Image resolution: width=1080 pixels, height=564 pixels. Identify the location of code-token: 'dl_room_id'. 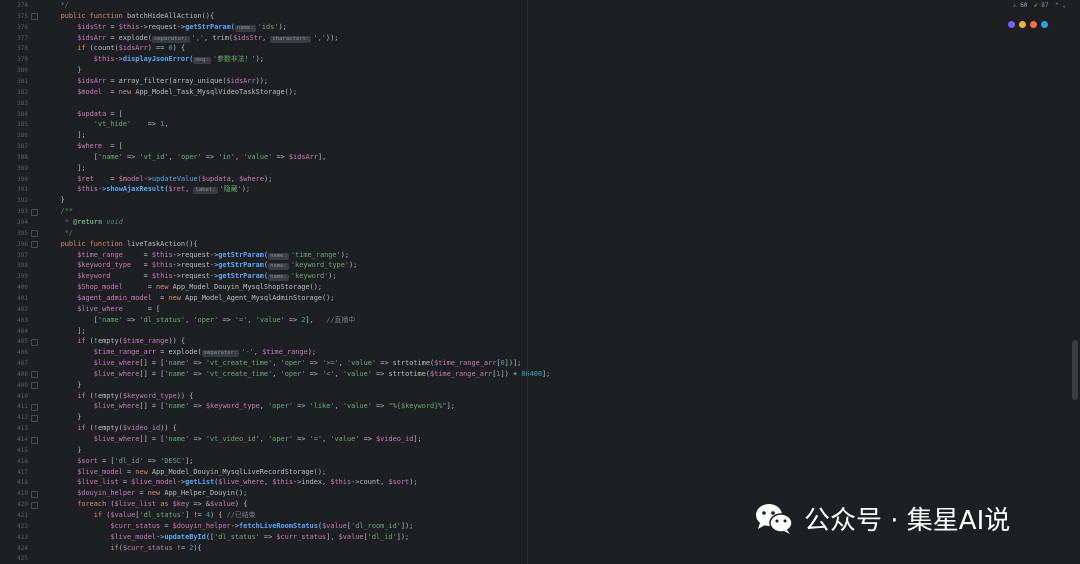
(376, 525).